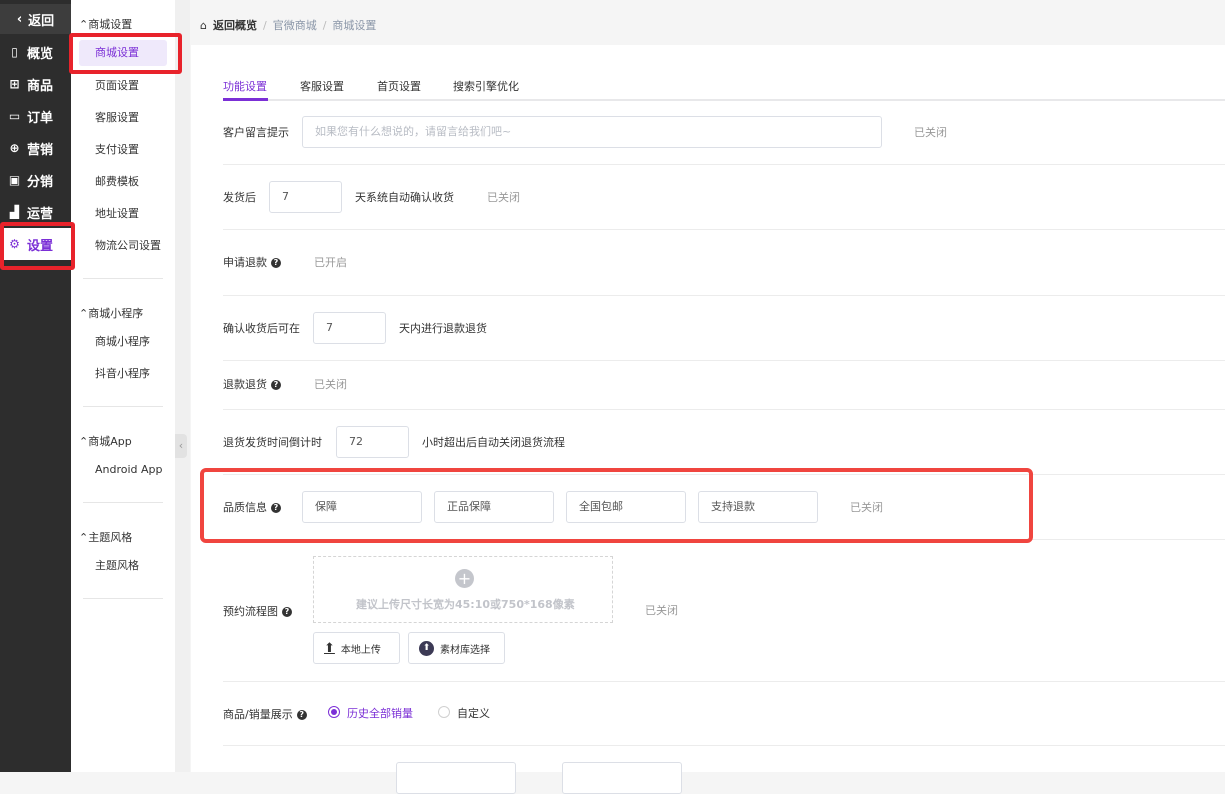 The image size is (1225, 794). I want to click on return-countdown-suffix: 小时超出后自动关闭退货流程, so click(493, 442).